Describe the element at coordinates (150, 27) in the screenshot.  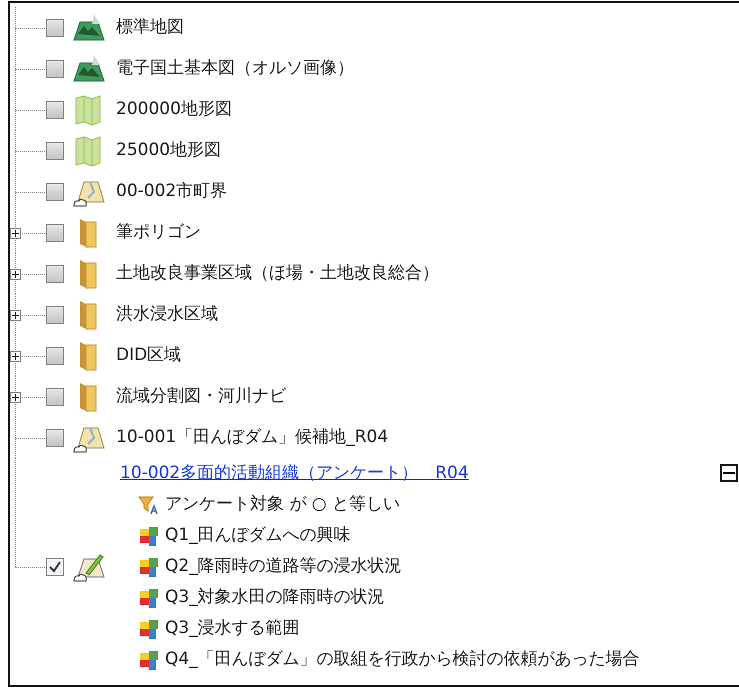
I see `layer-label: 標準地図` at that location.